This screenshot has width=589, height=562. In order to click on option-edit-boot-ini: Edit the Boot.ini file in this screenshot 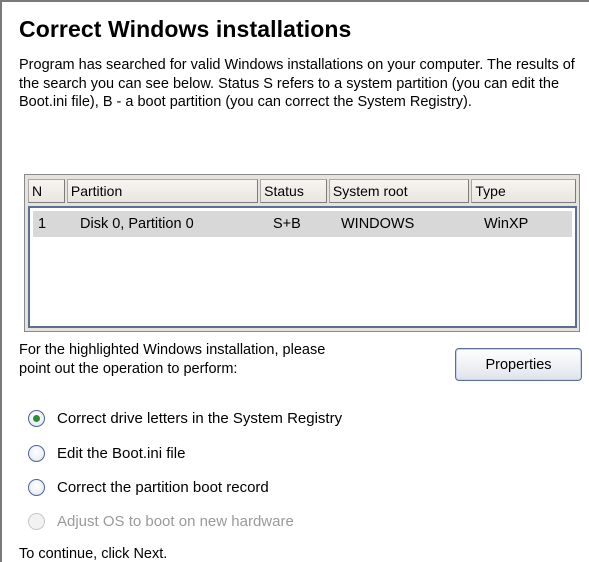, I will do `click(106, 453)`.